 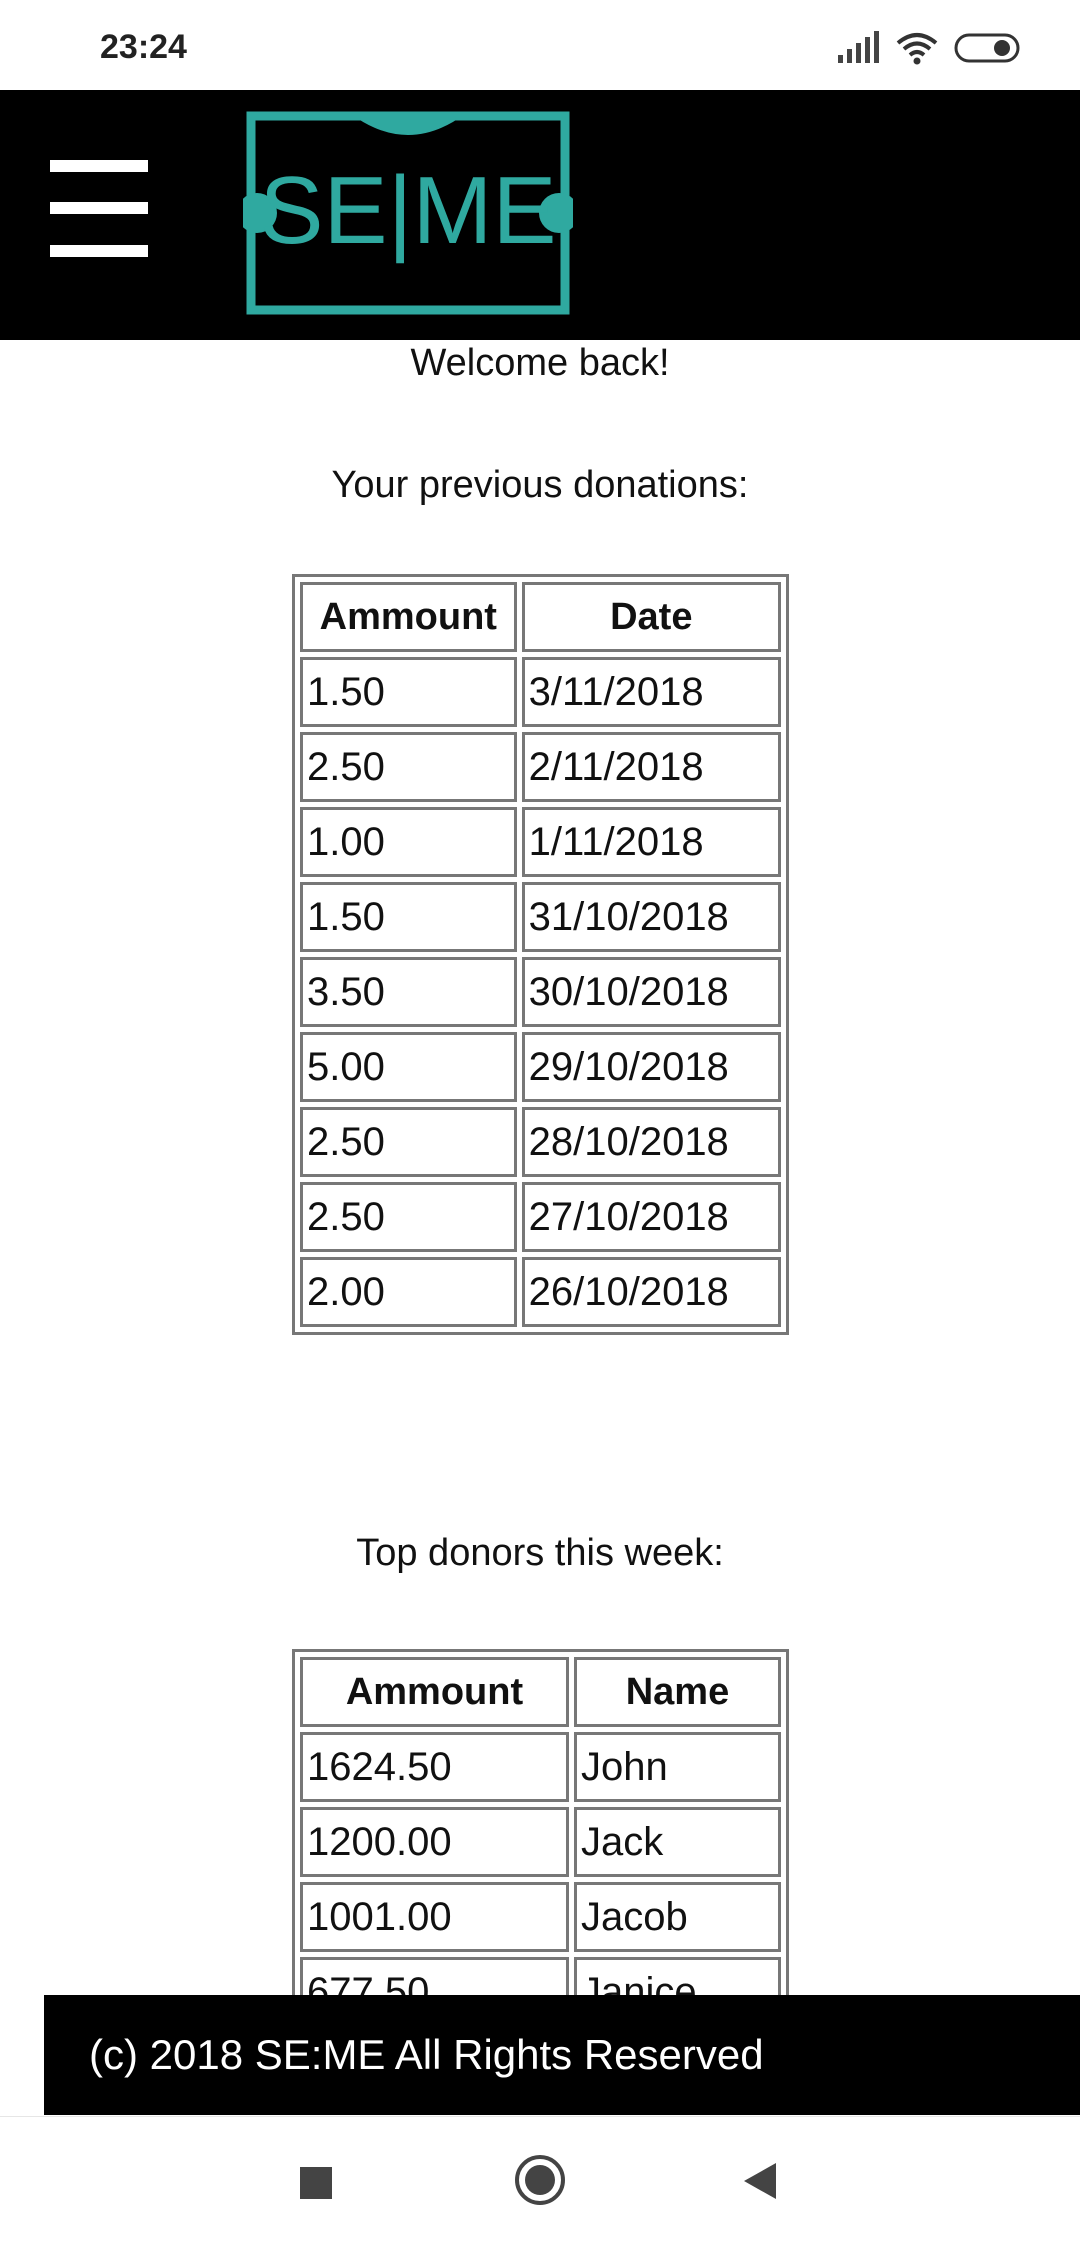 I want to click on column-header-date: Date, so click(x=651, y=617).